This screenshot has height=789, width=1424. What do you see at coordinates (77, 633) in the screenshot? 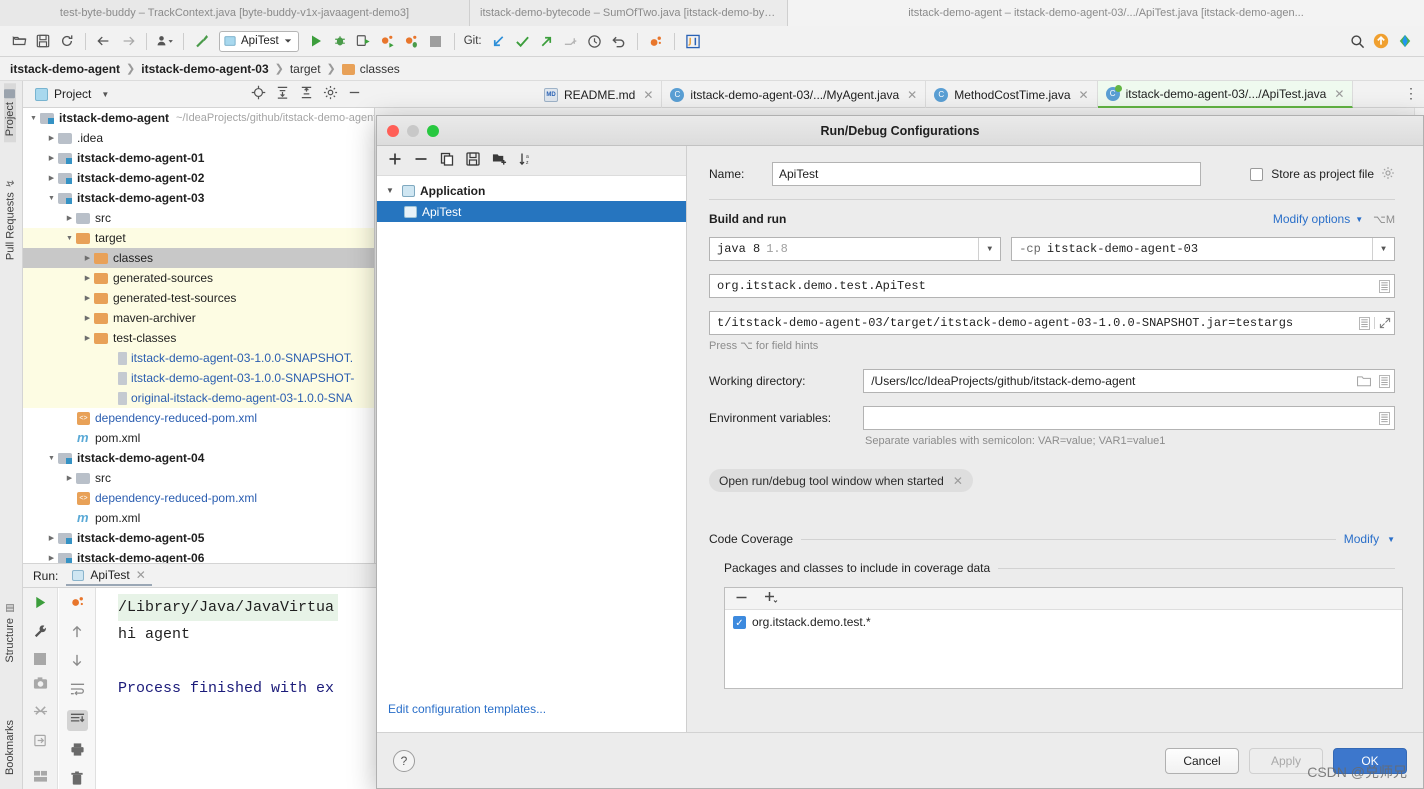
I see `up-arrow-icon` at bounding box center [77, 633].